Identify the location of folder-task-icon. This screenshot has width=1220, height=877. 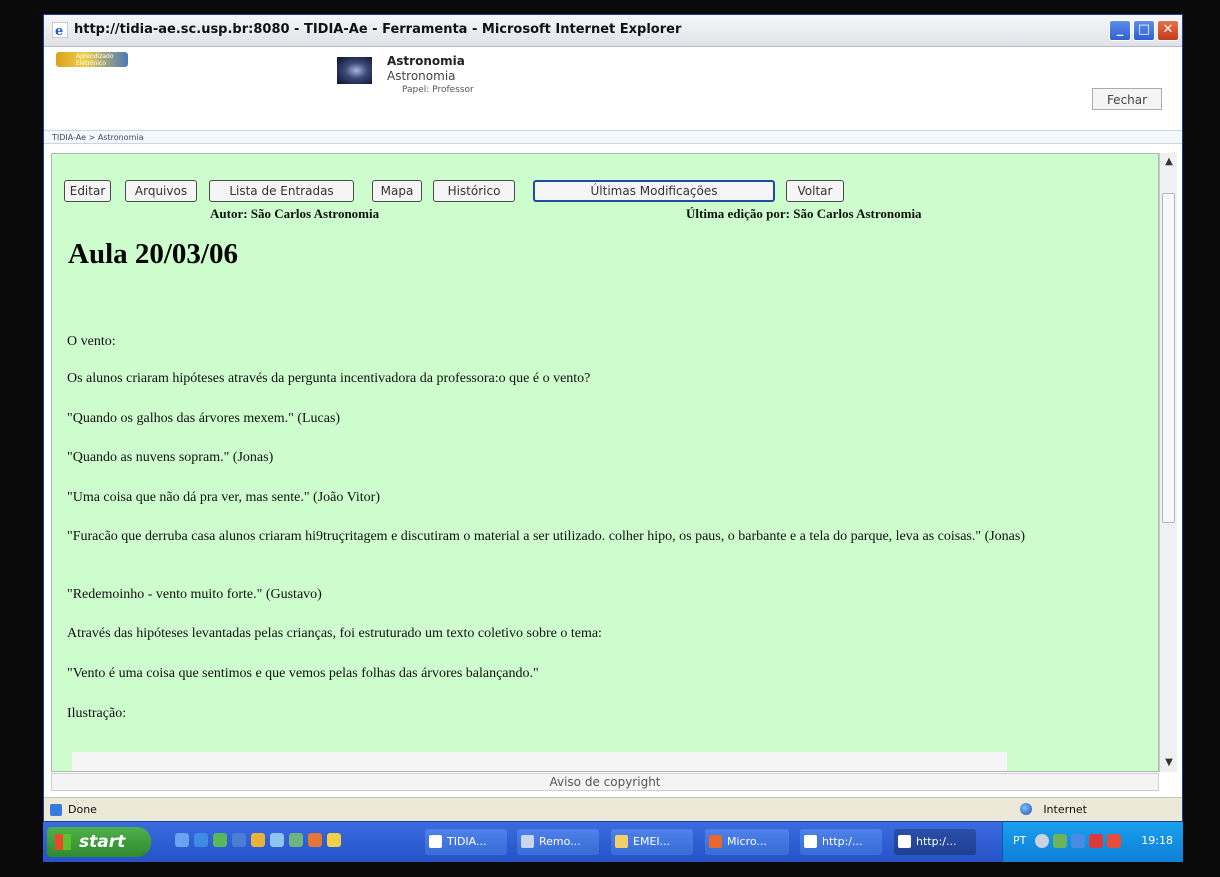
(621, 841).